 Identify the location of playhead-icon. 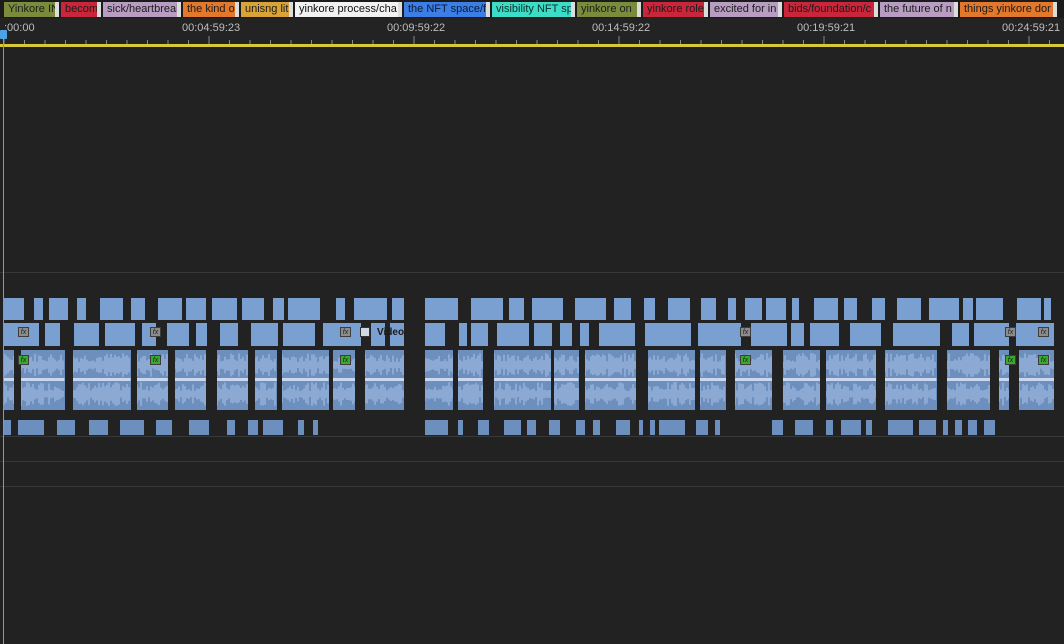
(3, 34).